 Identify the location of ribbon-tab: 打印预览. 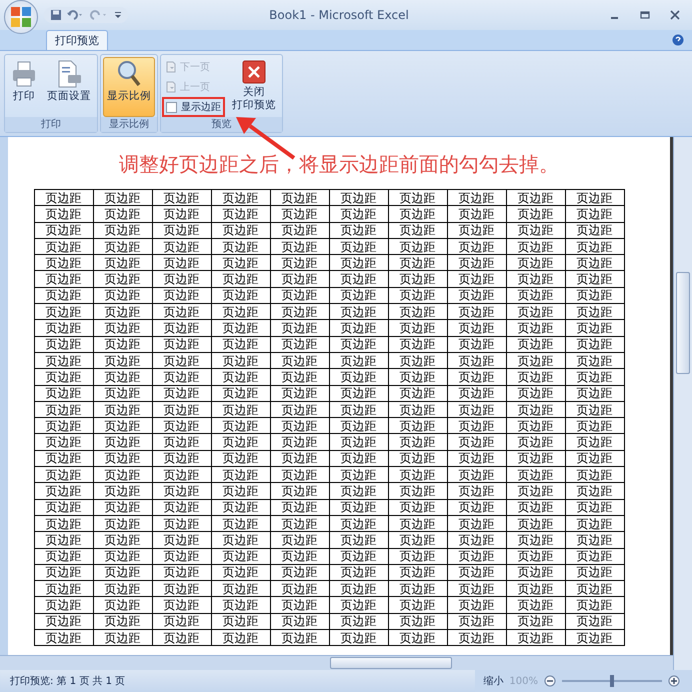
(77, 40).